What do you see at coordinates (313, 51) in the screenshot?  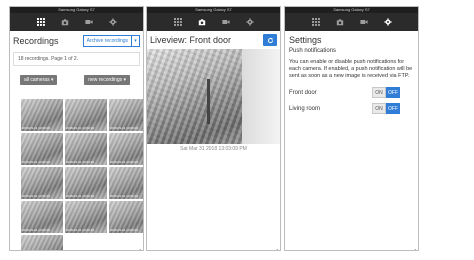 I see `section-subtitle: Push notifications` at bounding box center [313, 51].